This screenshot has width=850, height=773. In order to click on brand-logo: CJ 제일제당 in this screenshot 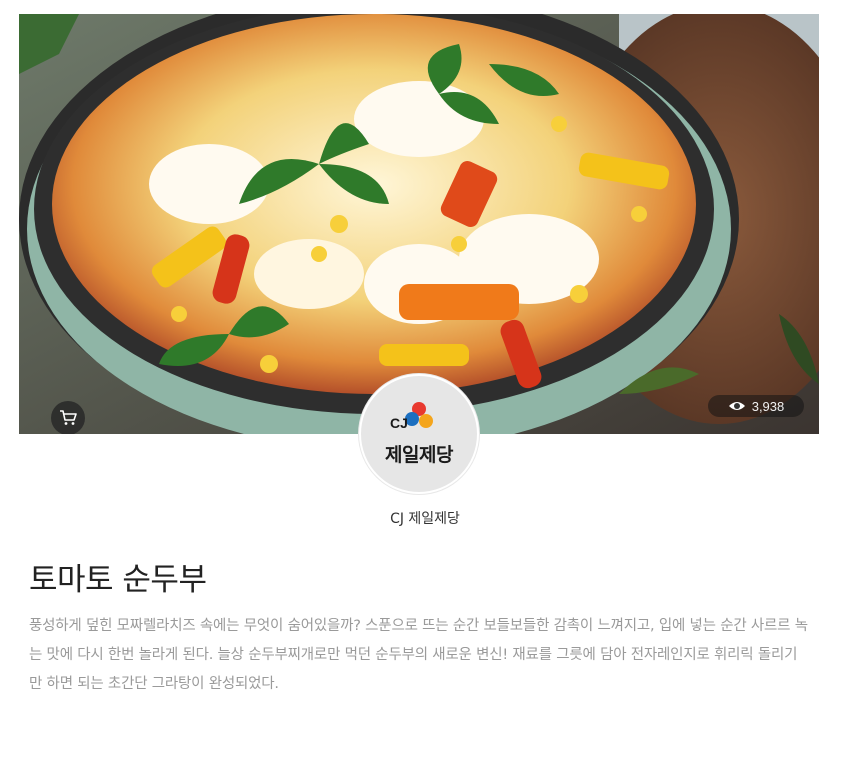, I will do `click(419, 434)`.